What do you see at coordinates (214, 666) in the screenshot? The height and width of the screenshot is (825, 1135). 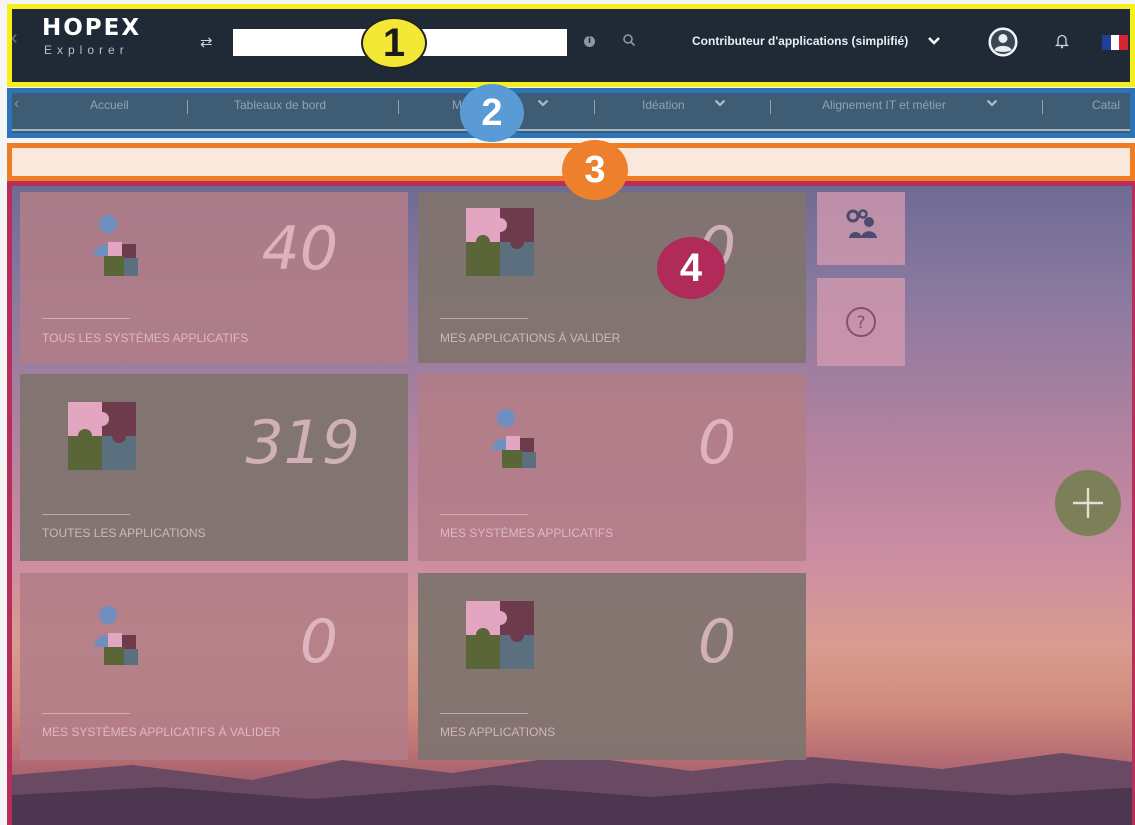 I see `tile-mes-systemes-applicatifs-a-valider: 0 Mes systèmes applicatifs à valider` at bounding box center [214, 666].